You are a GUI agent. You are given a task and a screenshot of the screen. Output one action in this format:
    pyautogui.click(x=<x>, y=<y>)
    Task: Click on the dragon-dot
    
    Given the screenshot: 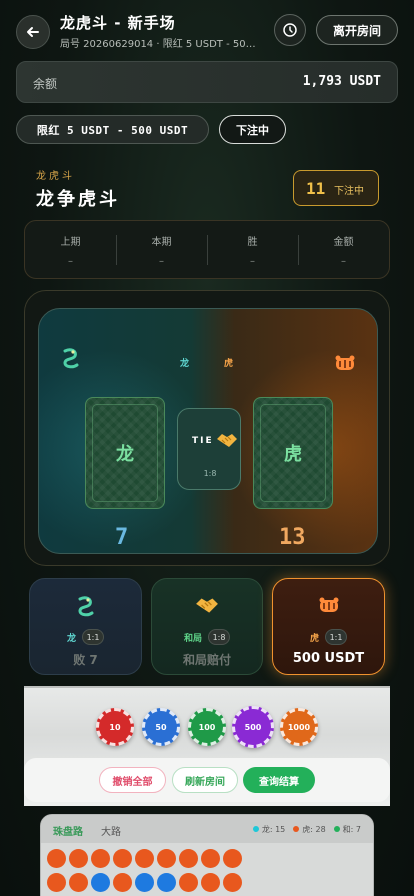 What is the action you would take?
    pyautogui.click(x=255, y=829)
    